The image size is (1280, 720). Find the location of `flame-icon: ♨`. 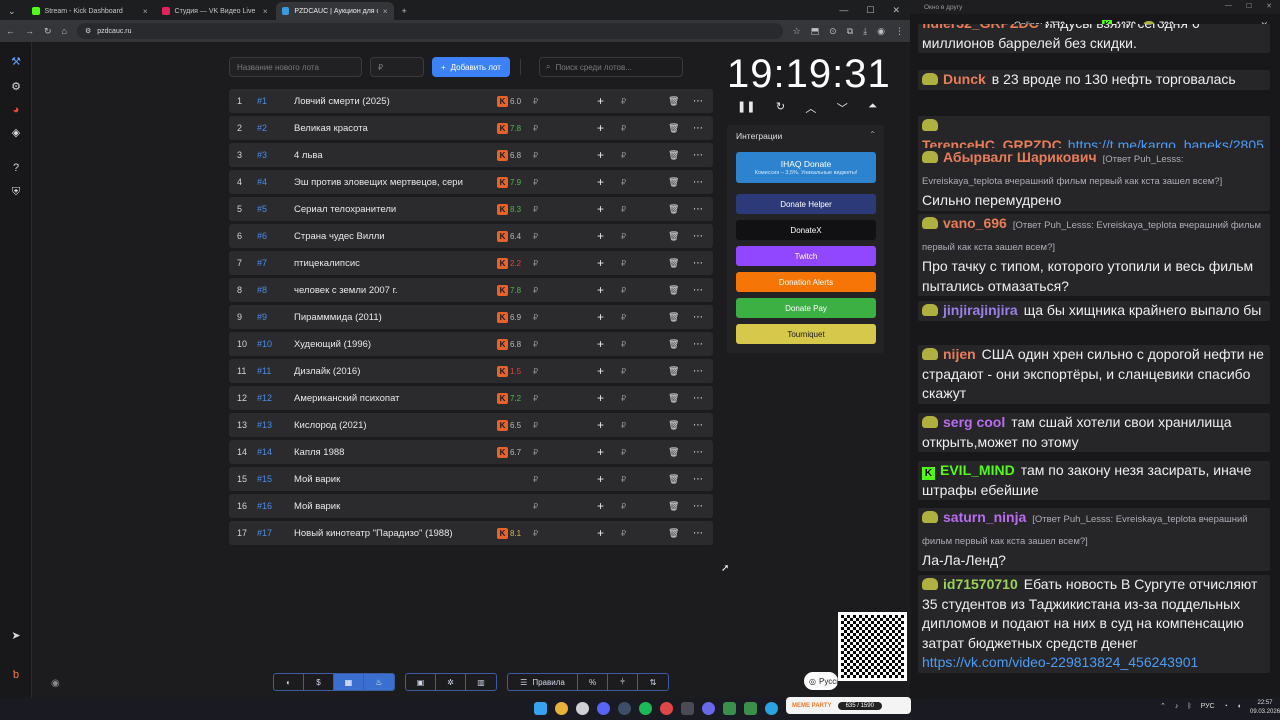

flame-icon: ♨ is located at coordinates (379, 682).